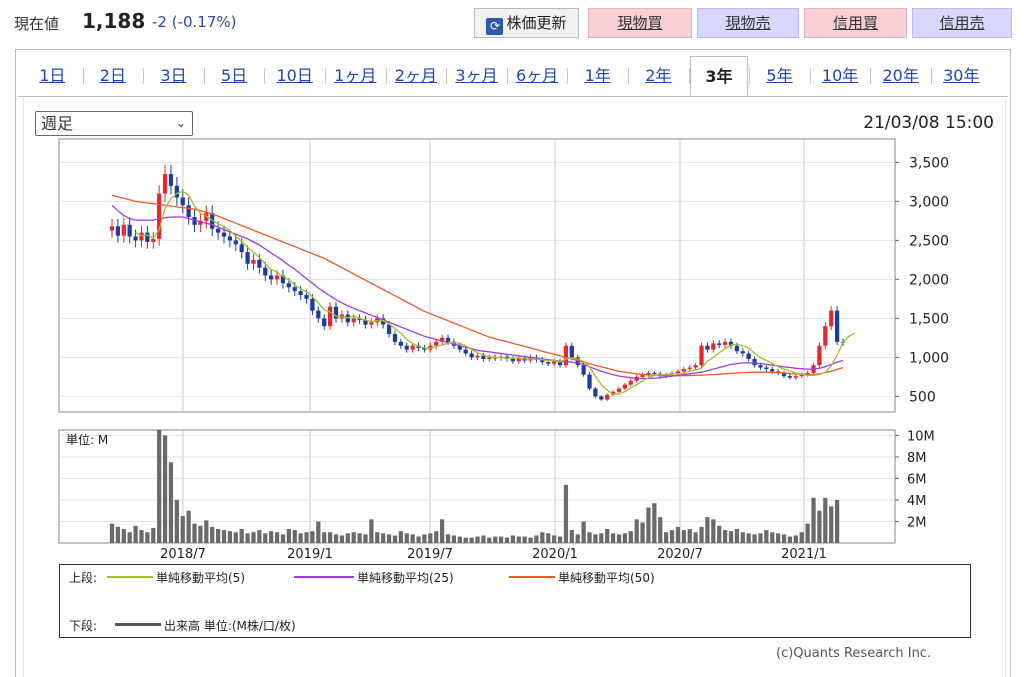 This screenshot has width=1024, height=677. What do you see at coordinates (130, 577) in the screenshot?
I see `legend-ma5-swatch` at bounding box center [130, 577].